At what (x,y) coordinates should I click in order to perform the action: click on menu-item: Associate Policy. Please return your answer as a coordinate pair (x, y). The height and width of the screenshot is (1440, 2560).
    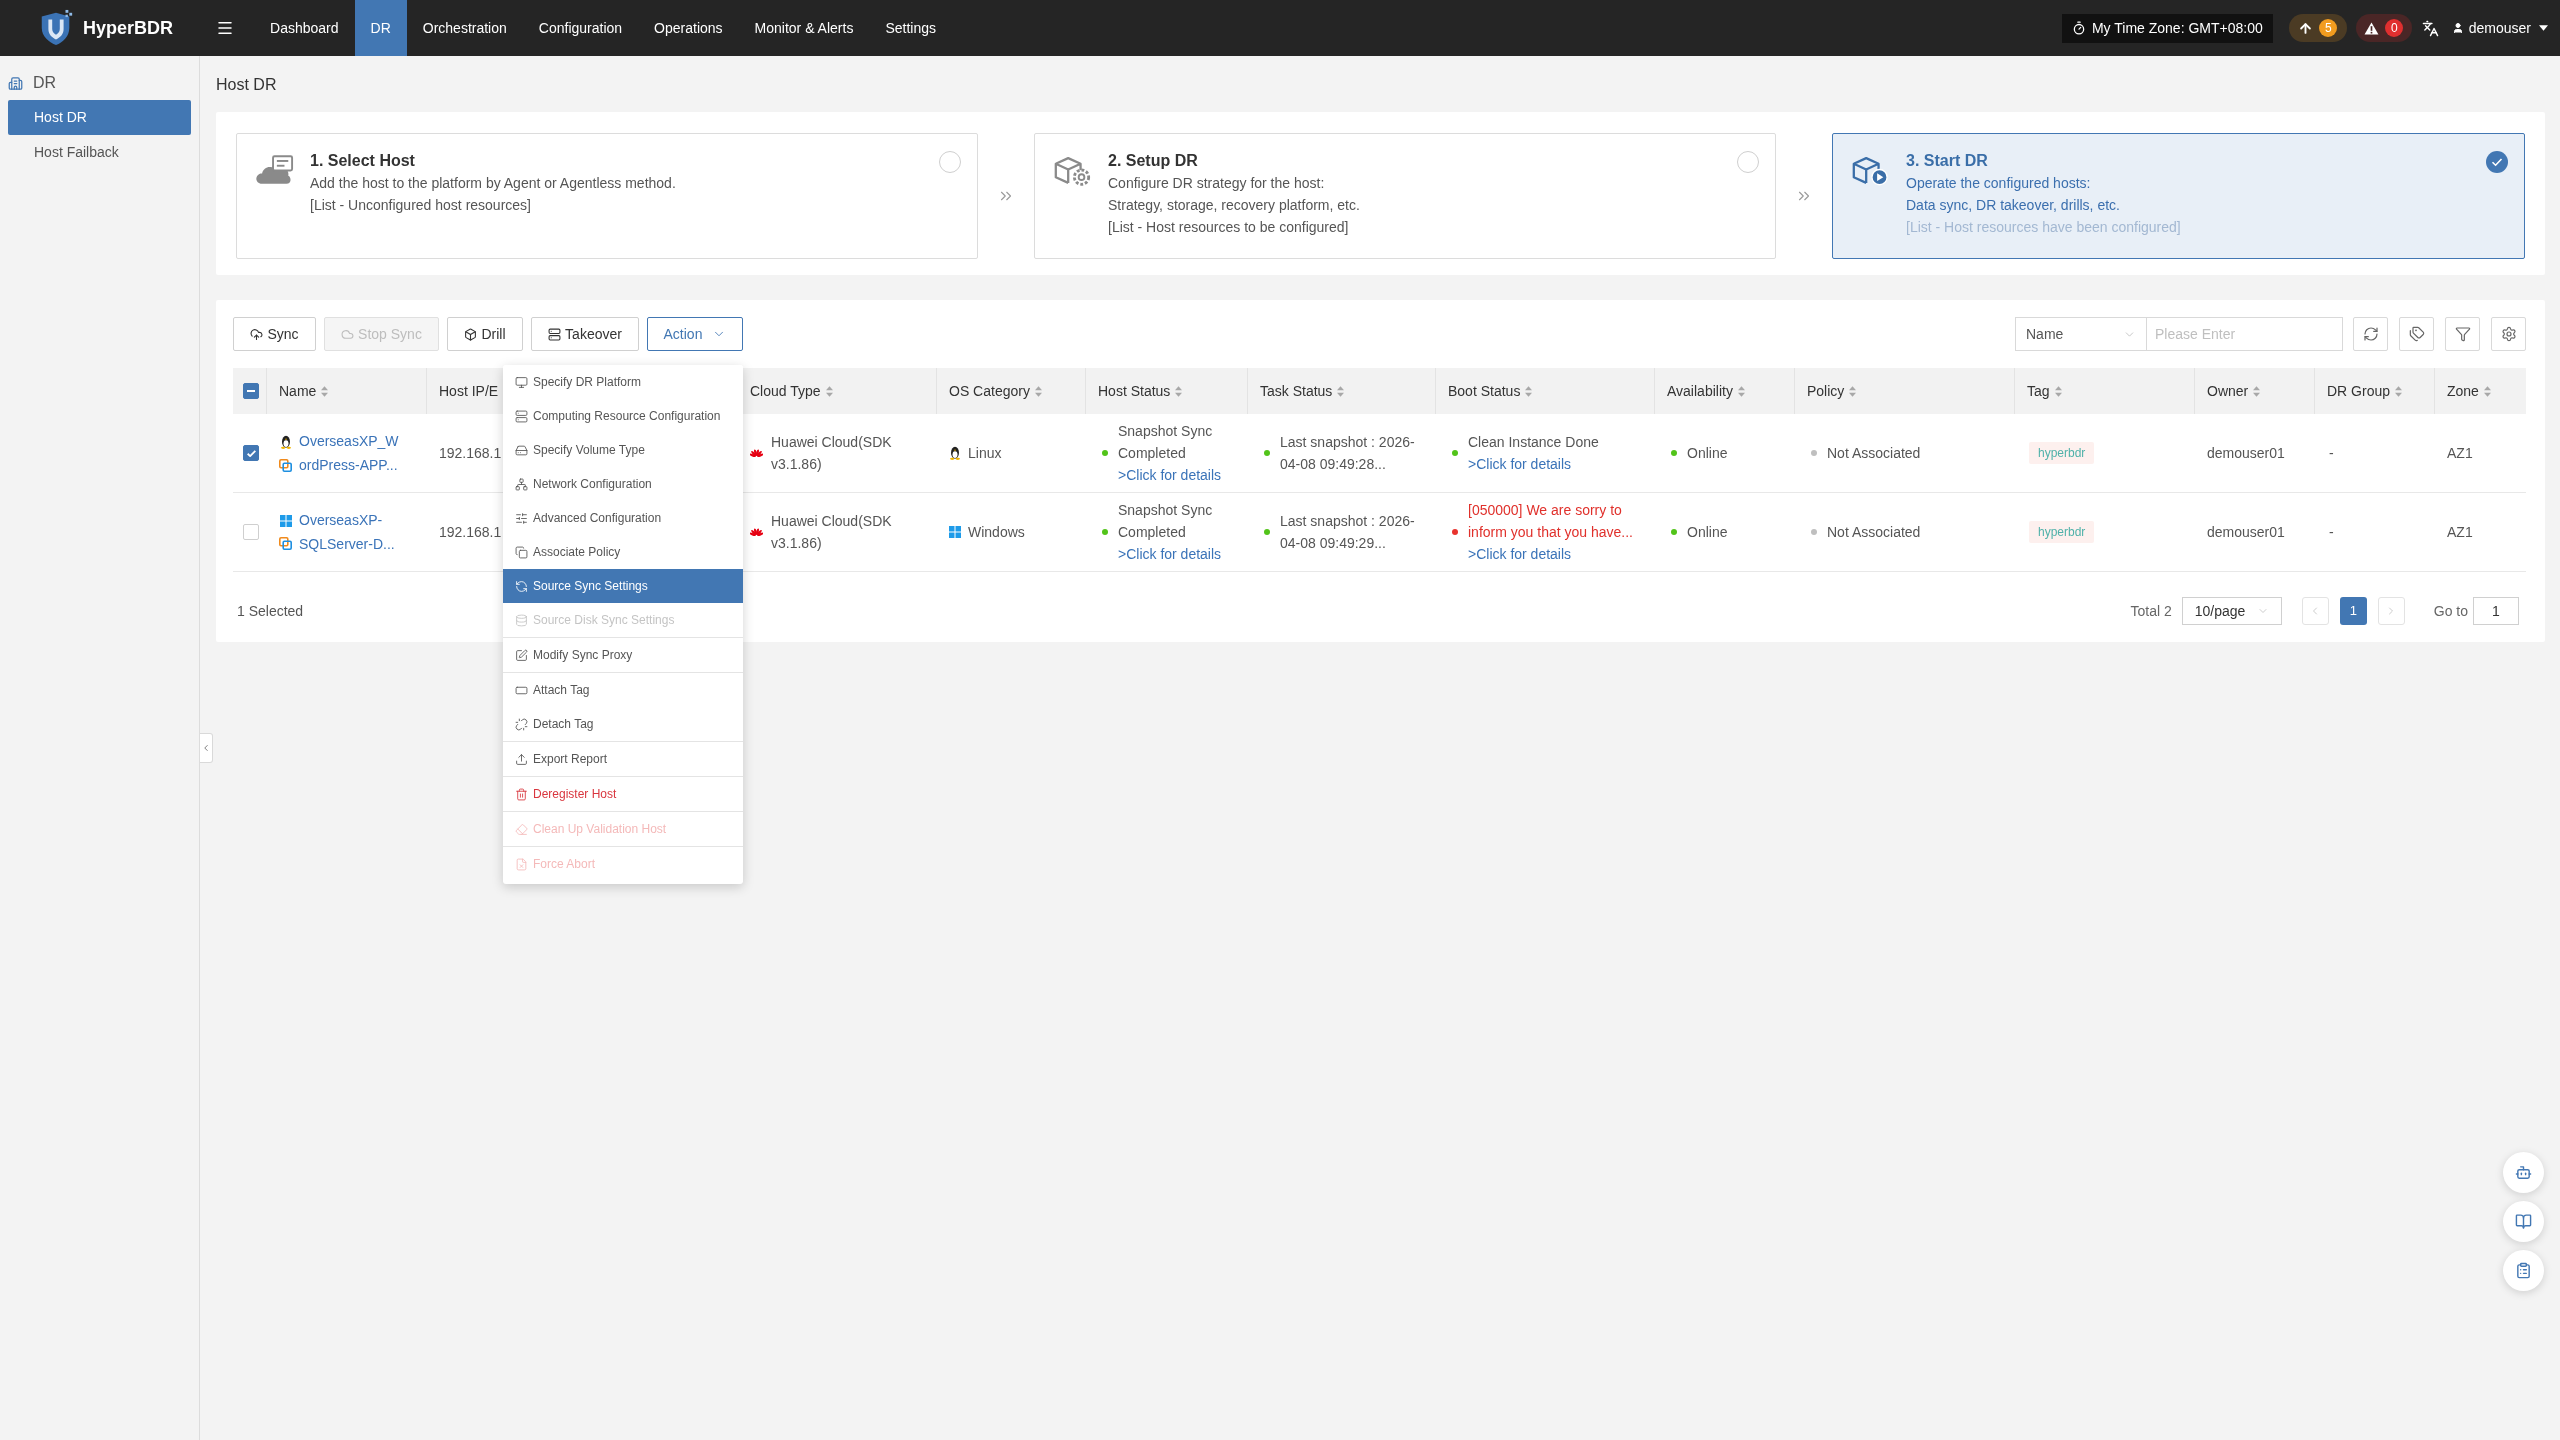
    Looking at the image, I should click on (623, 552).